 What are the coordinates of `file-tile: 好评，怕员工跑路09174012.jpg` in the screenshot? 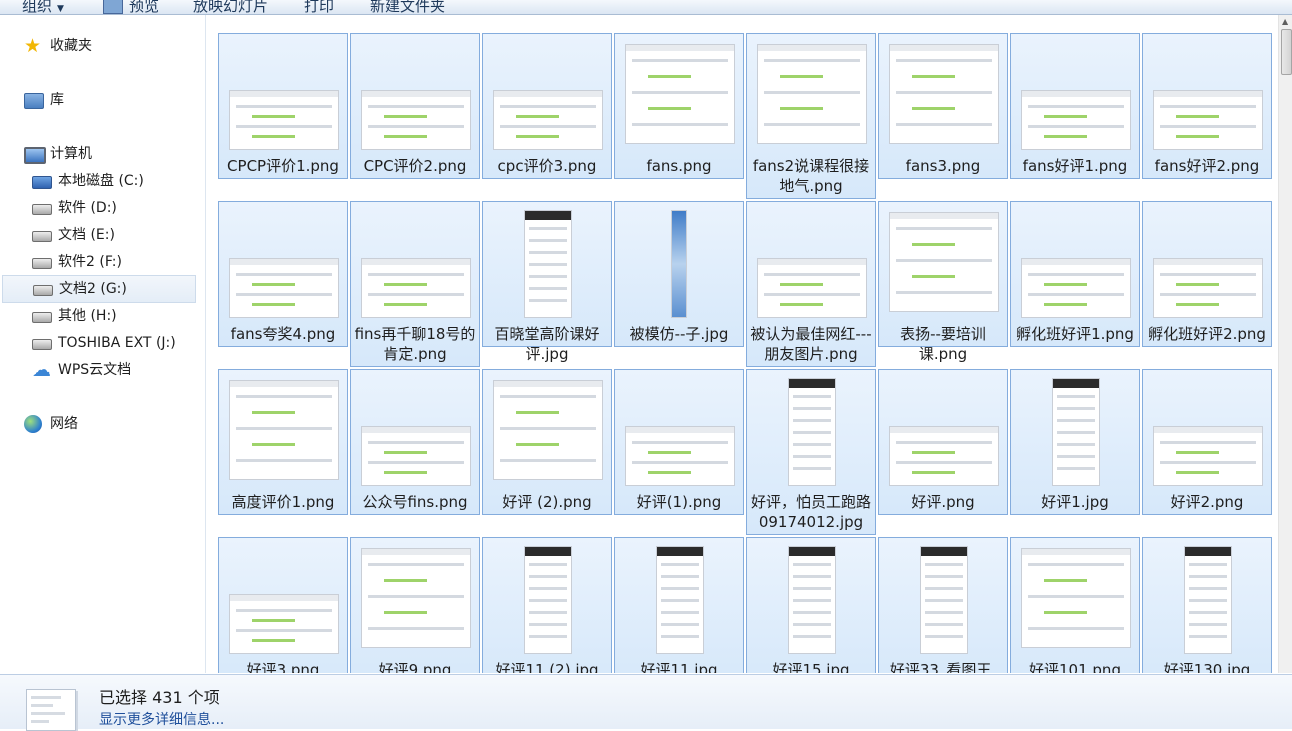 It's located at (811, 452).